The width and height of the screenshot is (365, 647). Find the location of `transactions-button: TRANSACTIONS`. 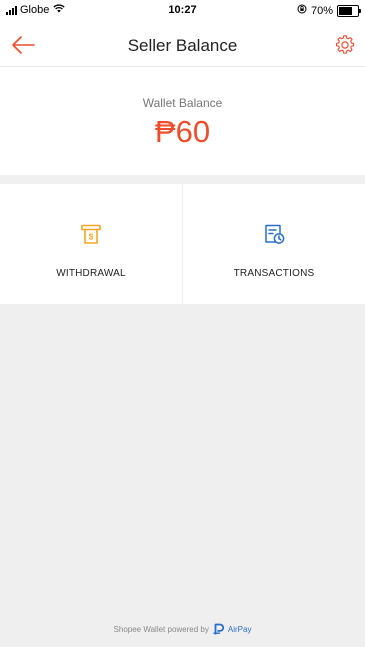

transactions-button: TRANSACTIONS is located at coordinates (273, 244).